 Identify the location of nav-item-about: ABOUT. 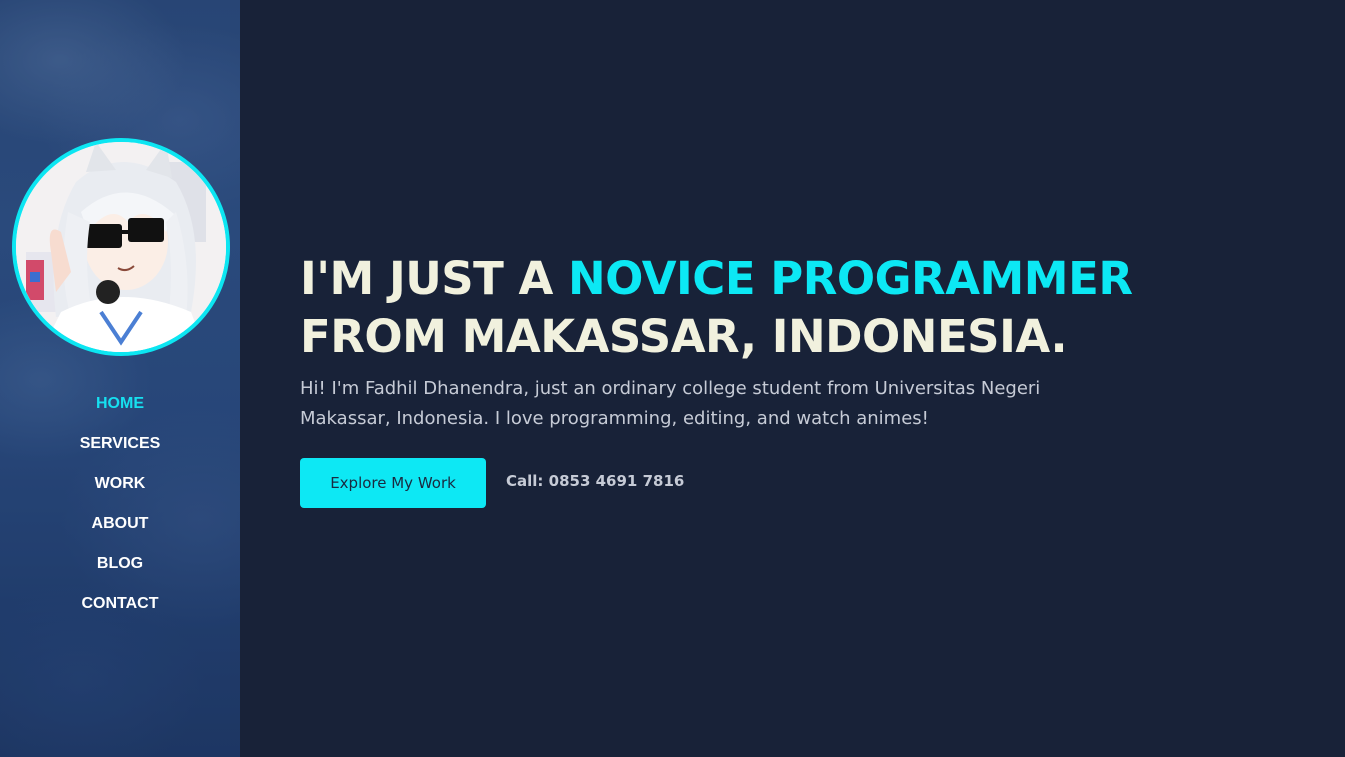
(120, 523).